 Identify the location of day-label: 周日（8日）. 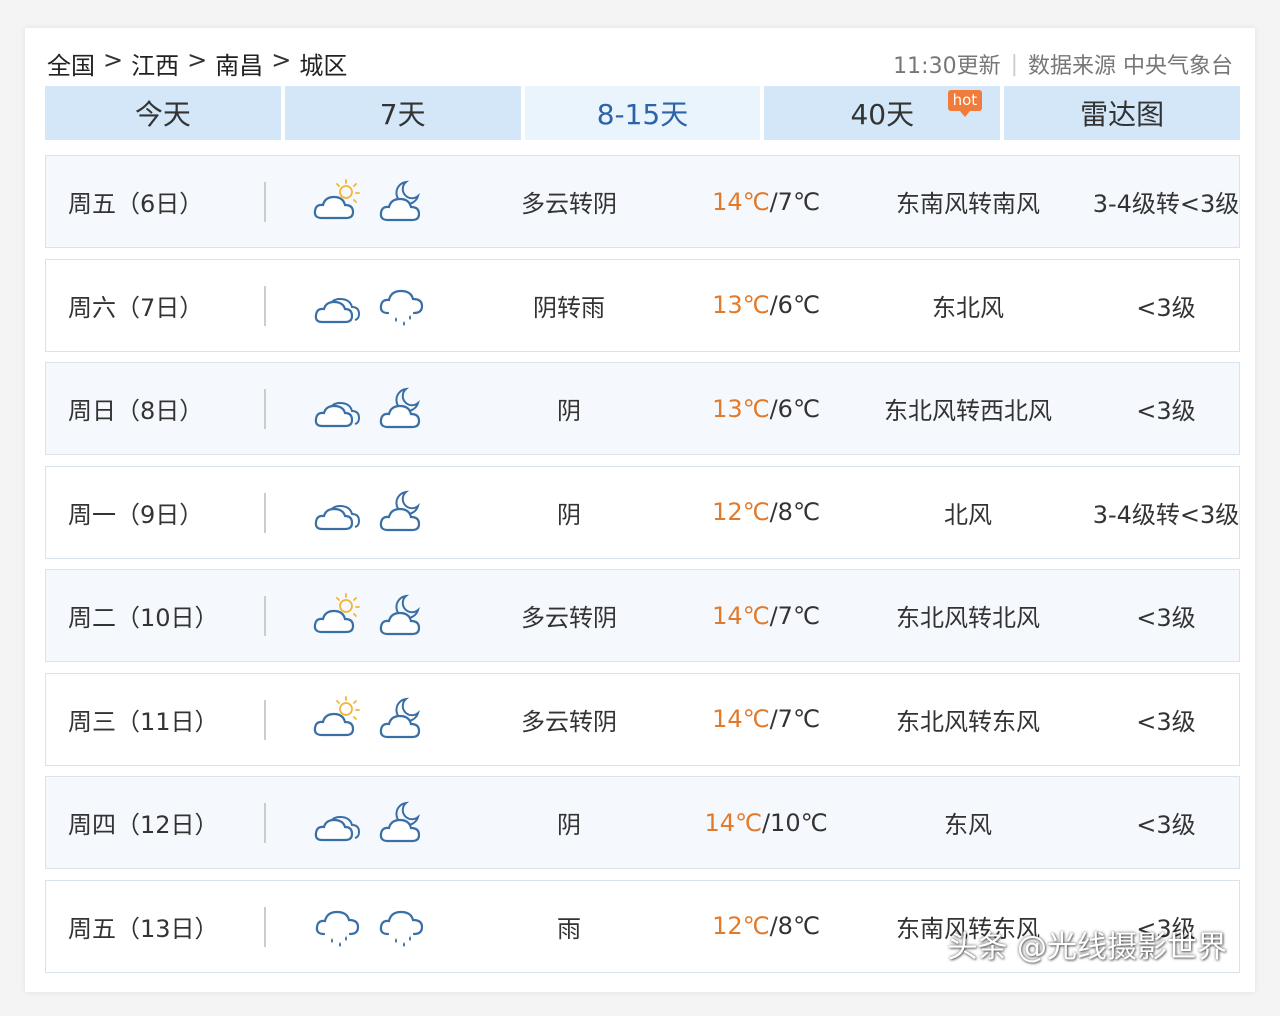
(136, 411).